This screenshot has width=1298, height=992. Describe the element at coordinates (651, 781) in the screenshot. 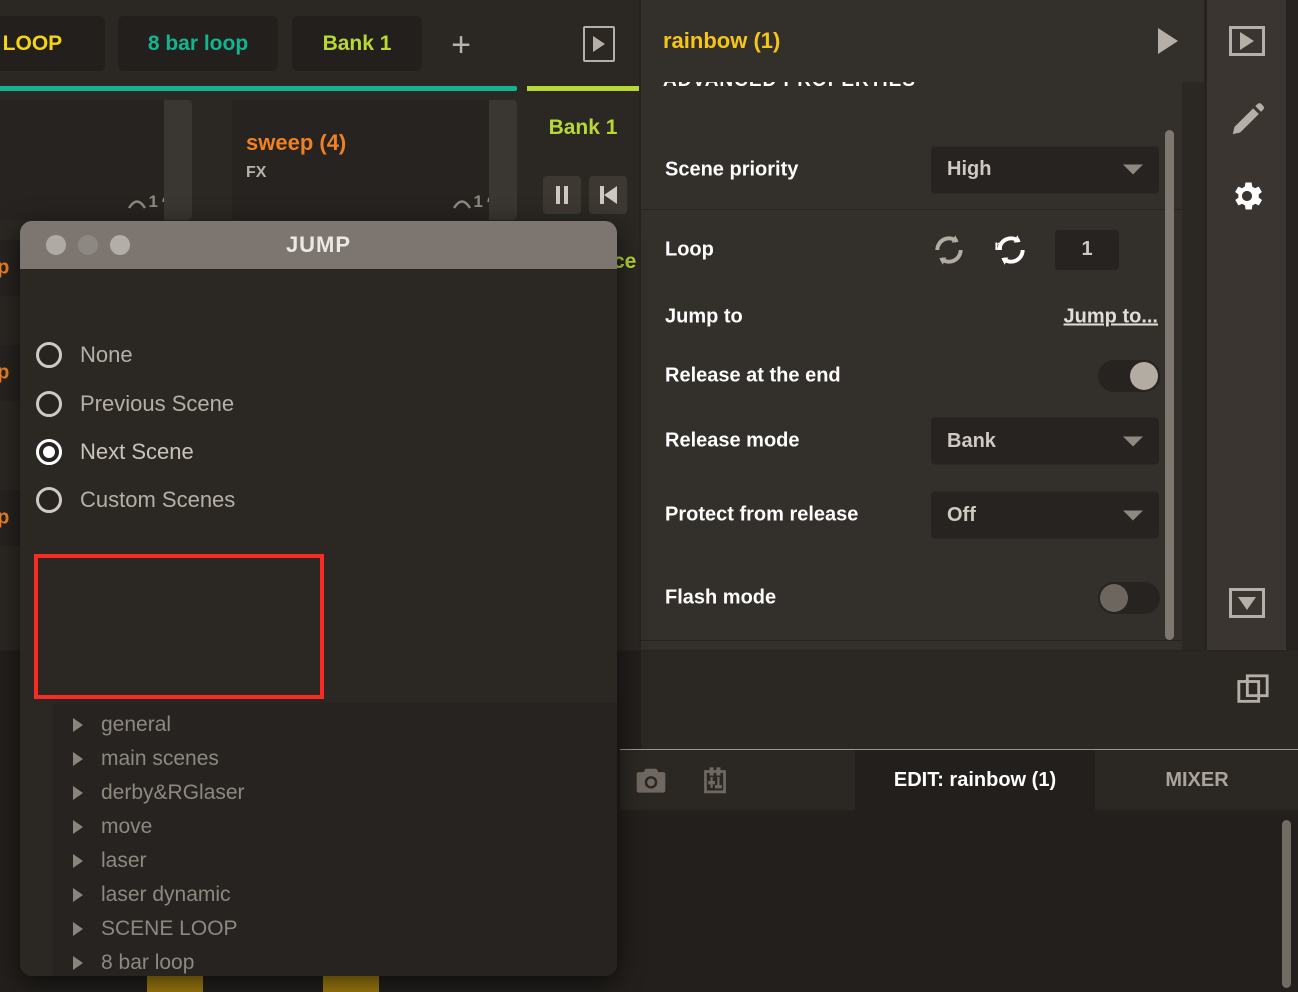

I see `camera-icon` at that location.